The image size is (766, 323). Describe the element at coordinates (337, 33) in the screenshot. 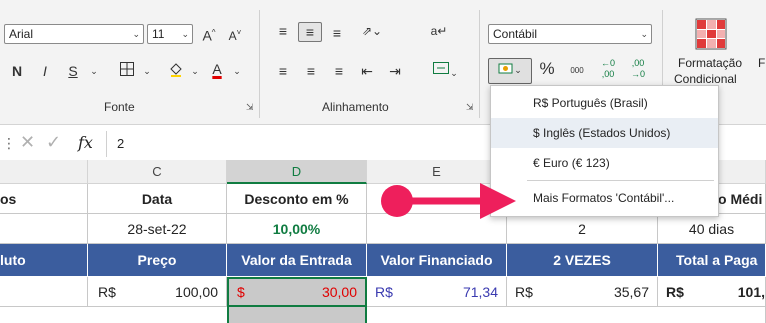

I see `align-bottom-button: ≡` at that location.